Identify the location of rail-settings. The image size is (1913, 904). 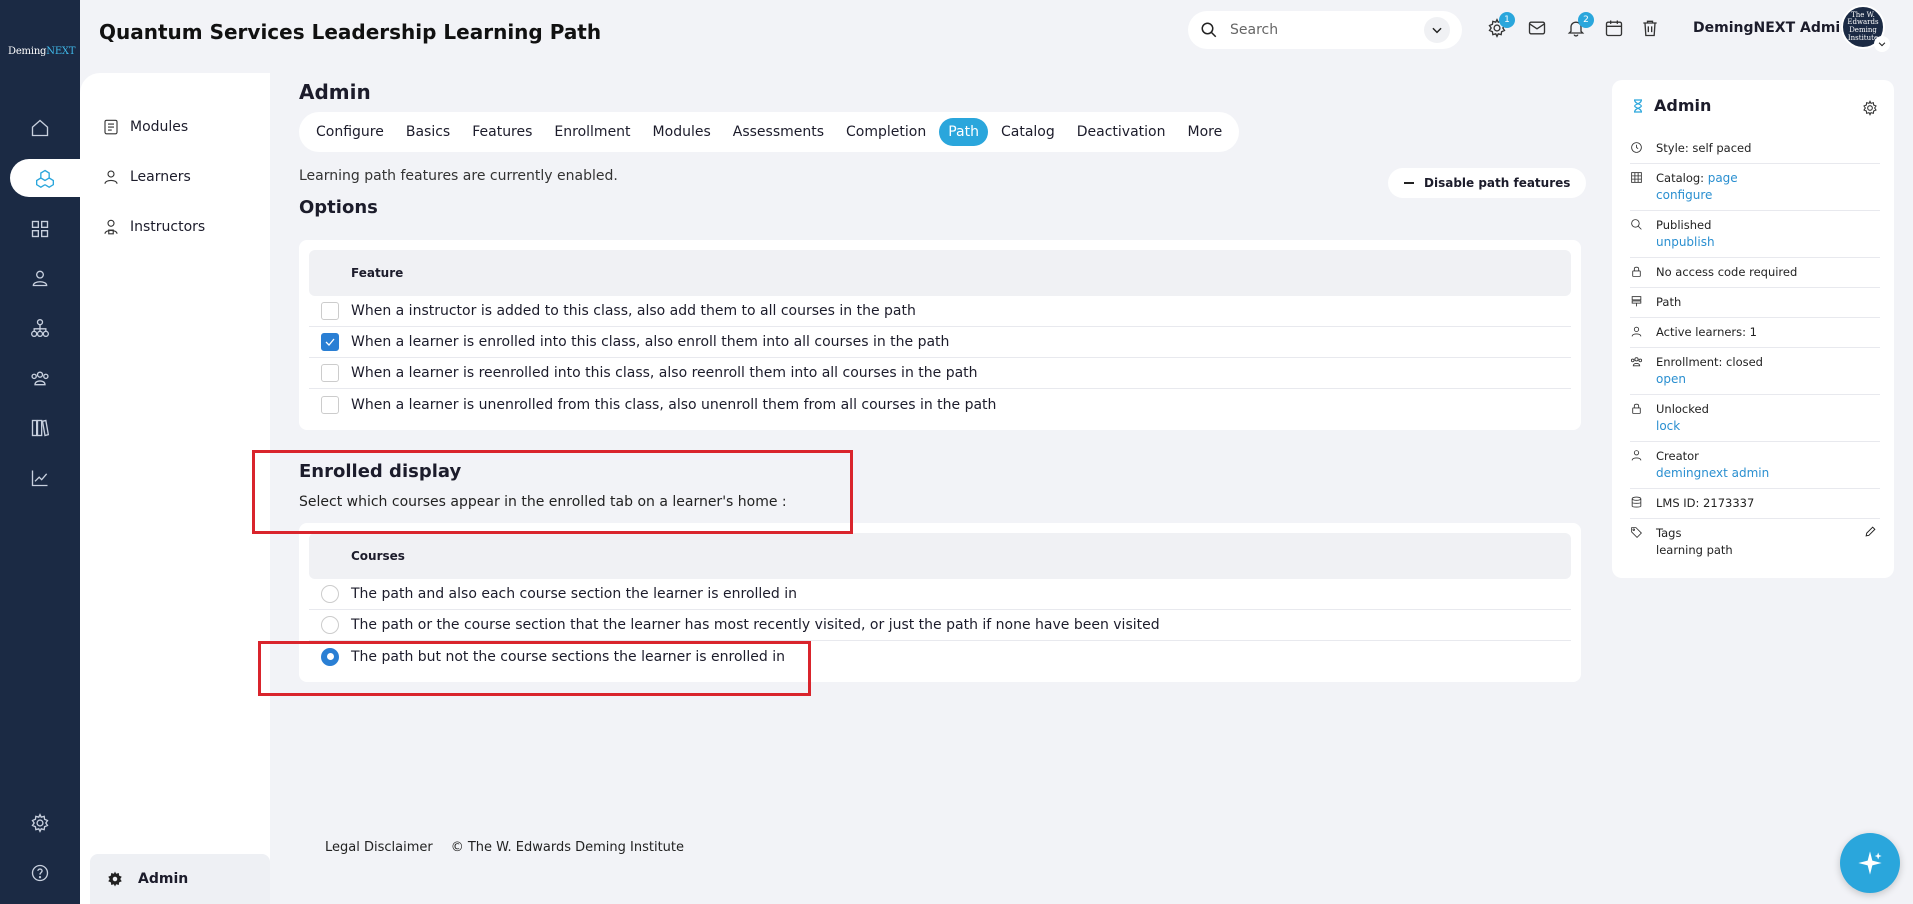
(40, 823).